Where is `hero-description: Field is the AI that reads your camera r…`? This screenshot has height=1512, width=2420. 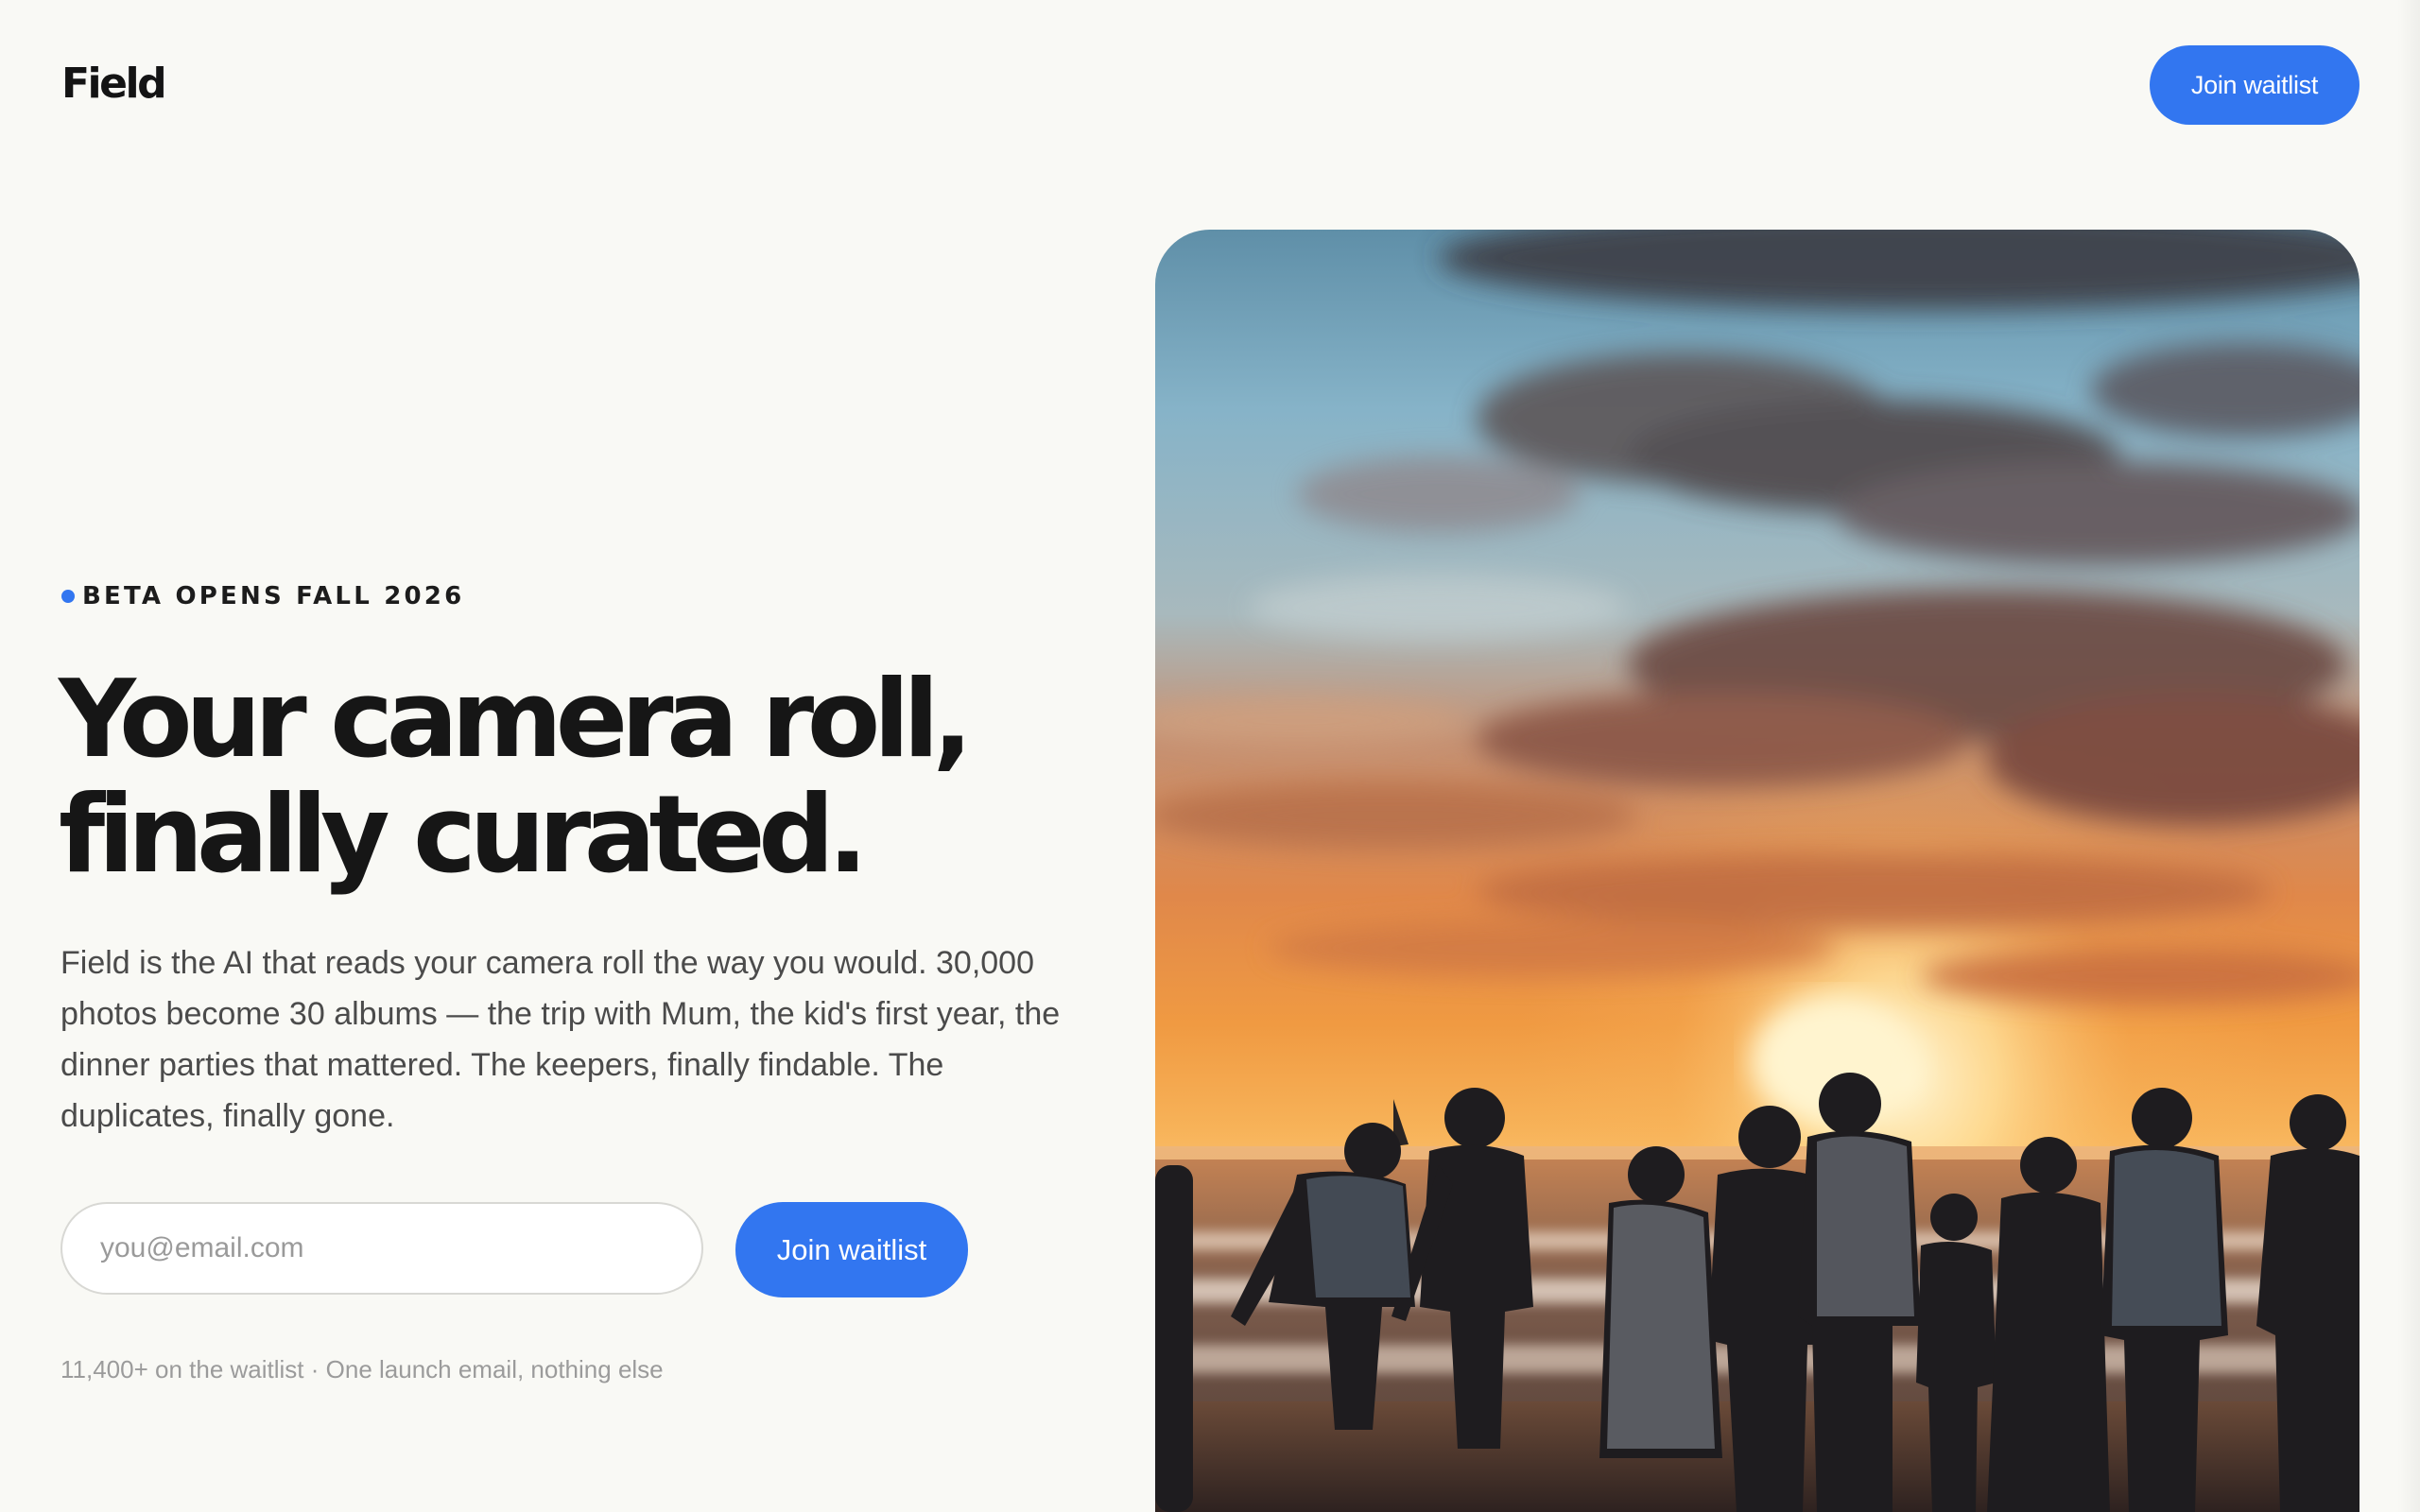 hero-description: Field is the AI that reads your camera r… is located at coordinates (560, 1039).